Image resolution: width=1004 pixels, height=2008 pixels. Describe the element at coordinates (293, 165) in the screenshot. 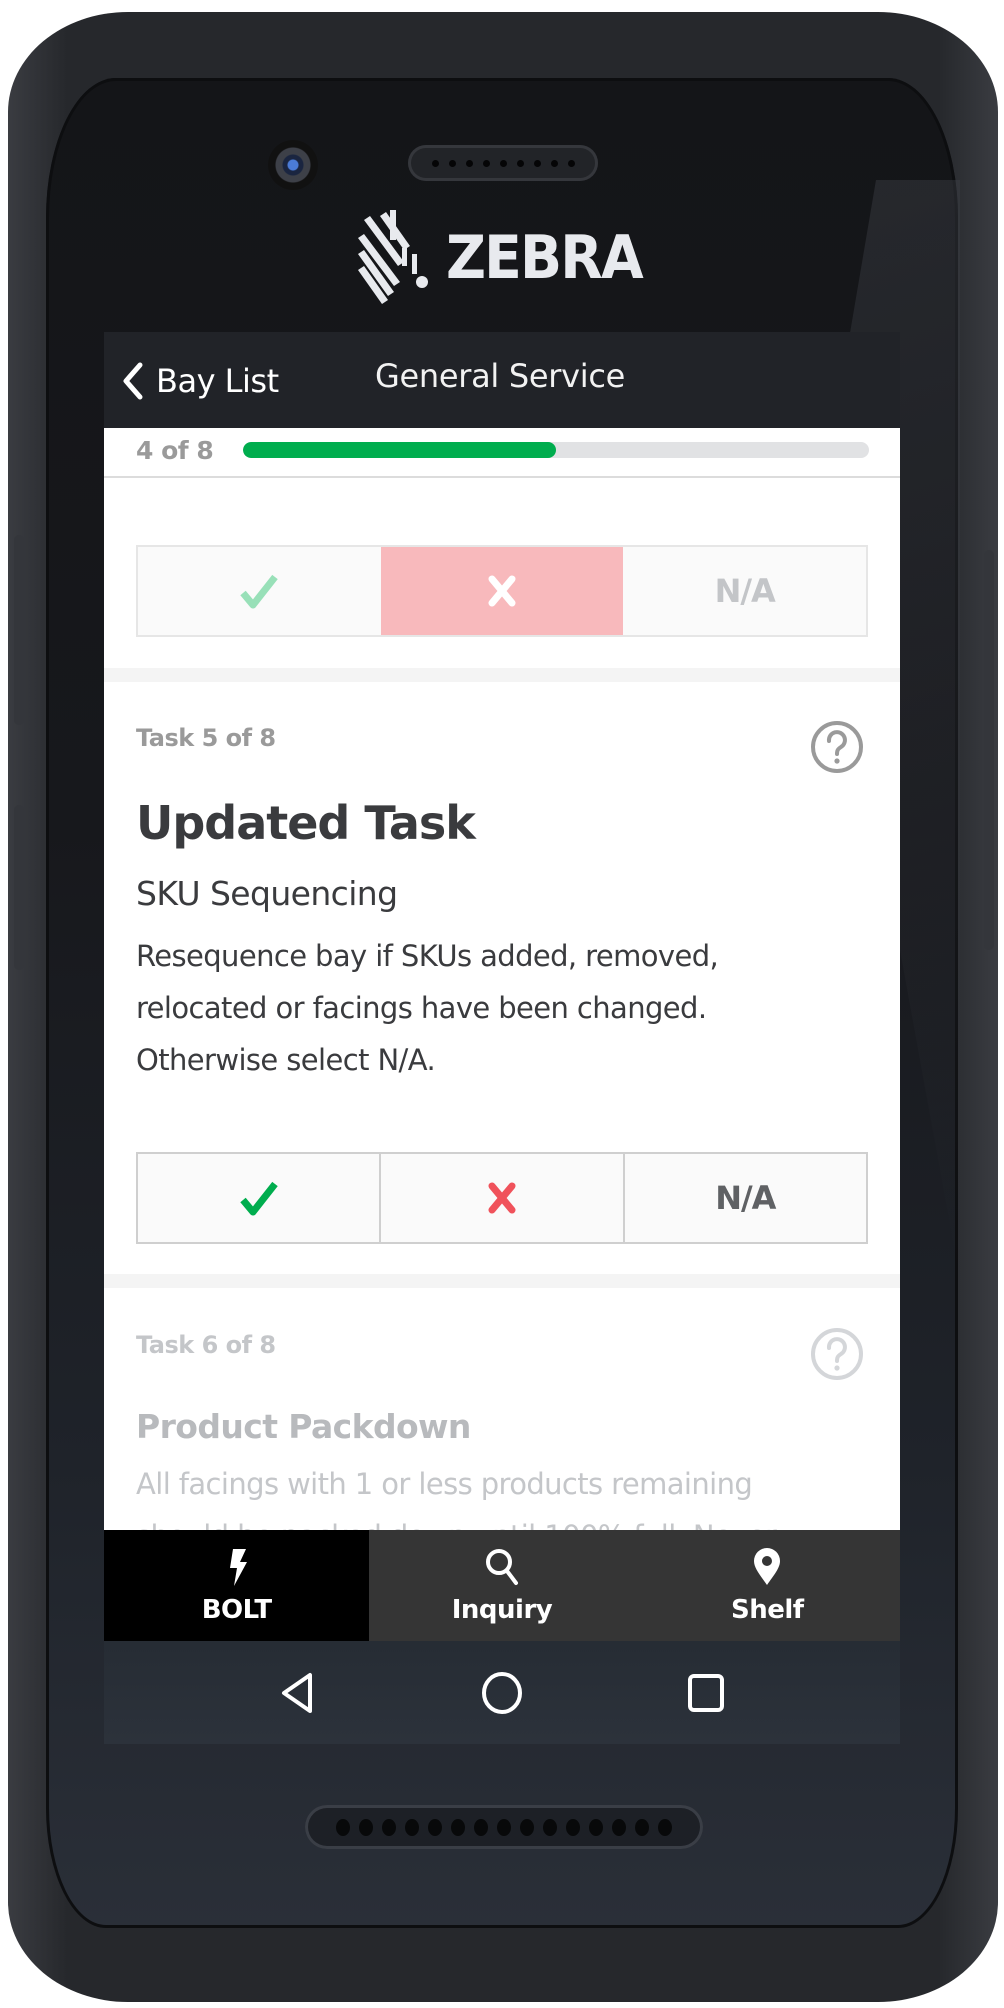

I see `front-camera` at that location.